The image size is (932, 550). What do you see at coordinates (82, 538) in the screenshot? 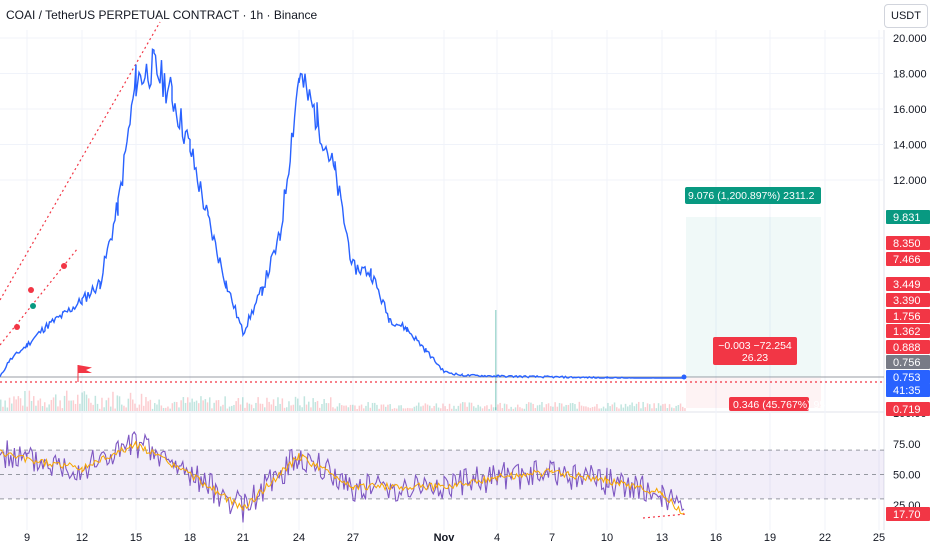
I see `x-tick-label: 12` at bounding box center [82, 538].